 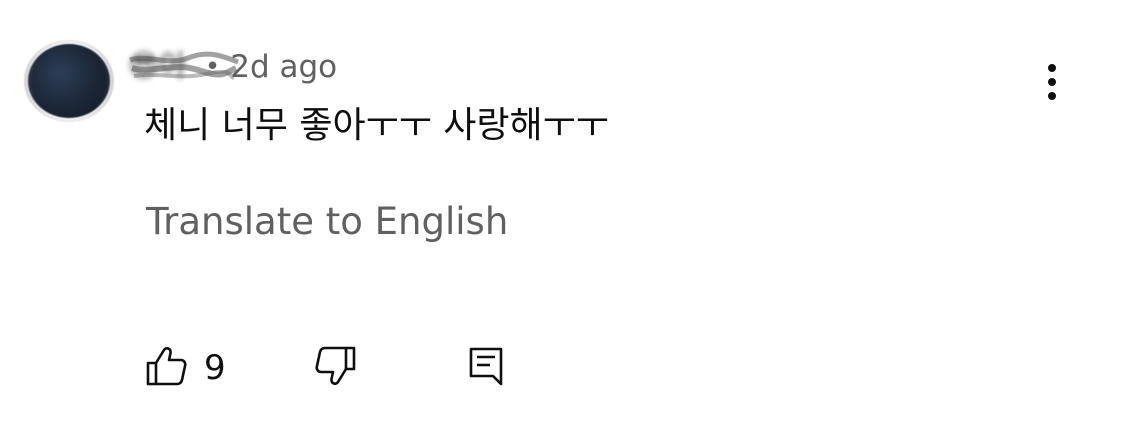 What do you see at coordinates (327, 222) in the screenshot?
I see `translate-button: Translate to English` at bounding box center [327, 222].